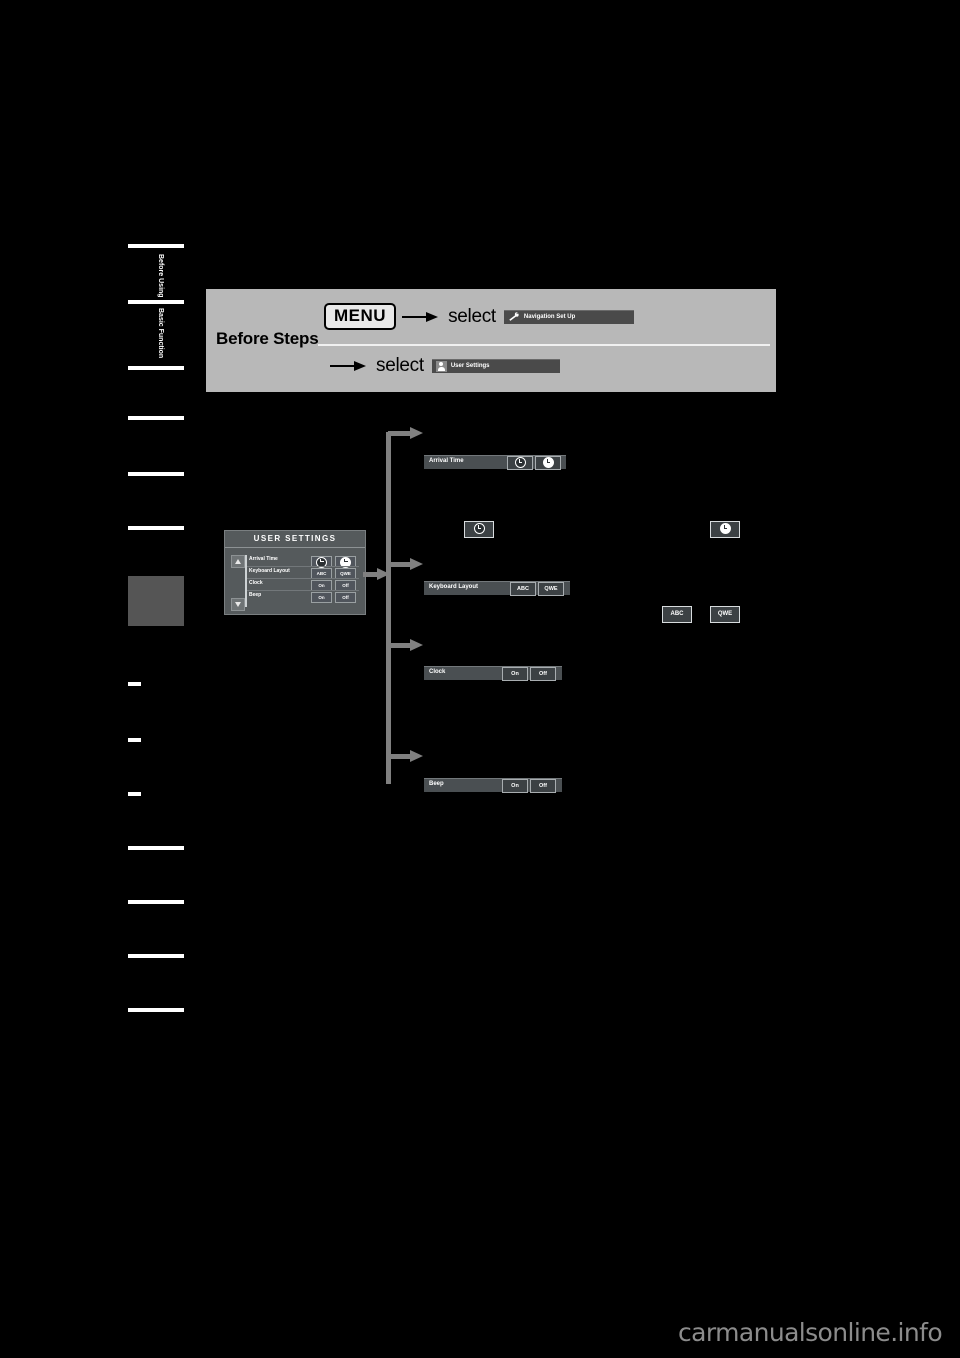 This screenshot has height=1358, width=960. Describe the element at coordinates (160, 333) in the screenshot. I see `sidebar-tab-label: Basic Function` at that location.